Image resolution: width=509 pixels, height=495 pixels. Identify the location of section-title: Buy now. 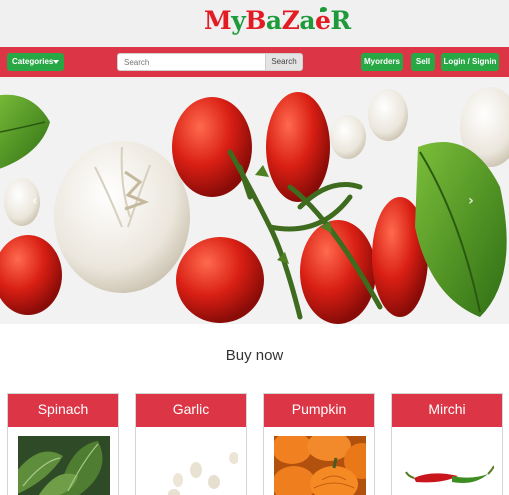
(254, 355).